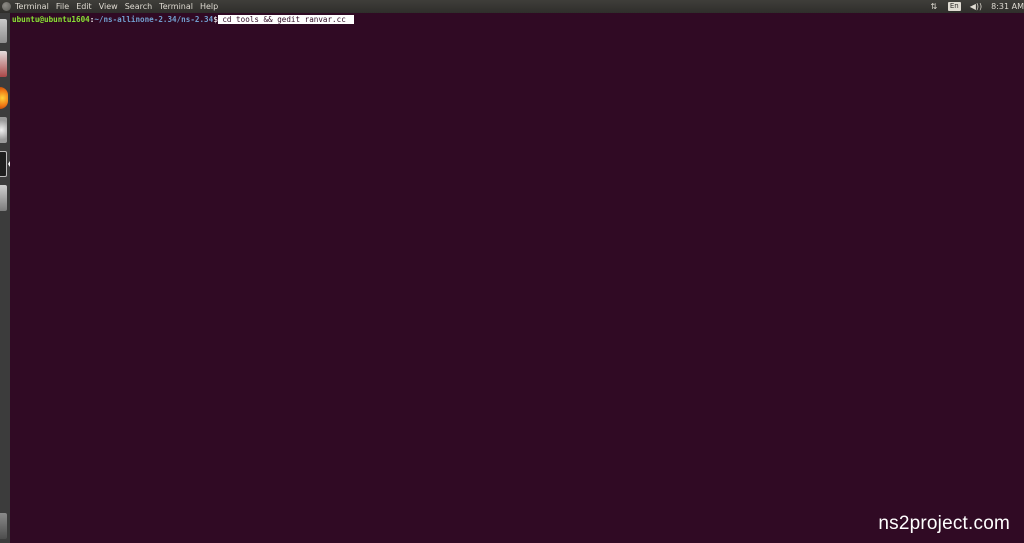 The width and height of the screenshot is (1024, 543). I want to click on close-window-icon, so click(6, 6).